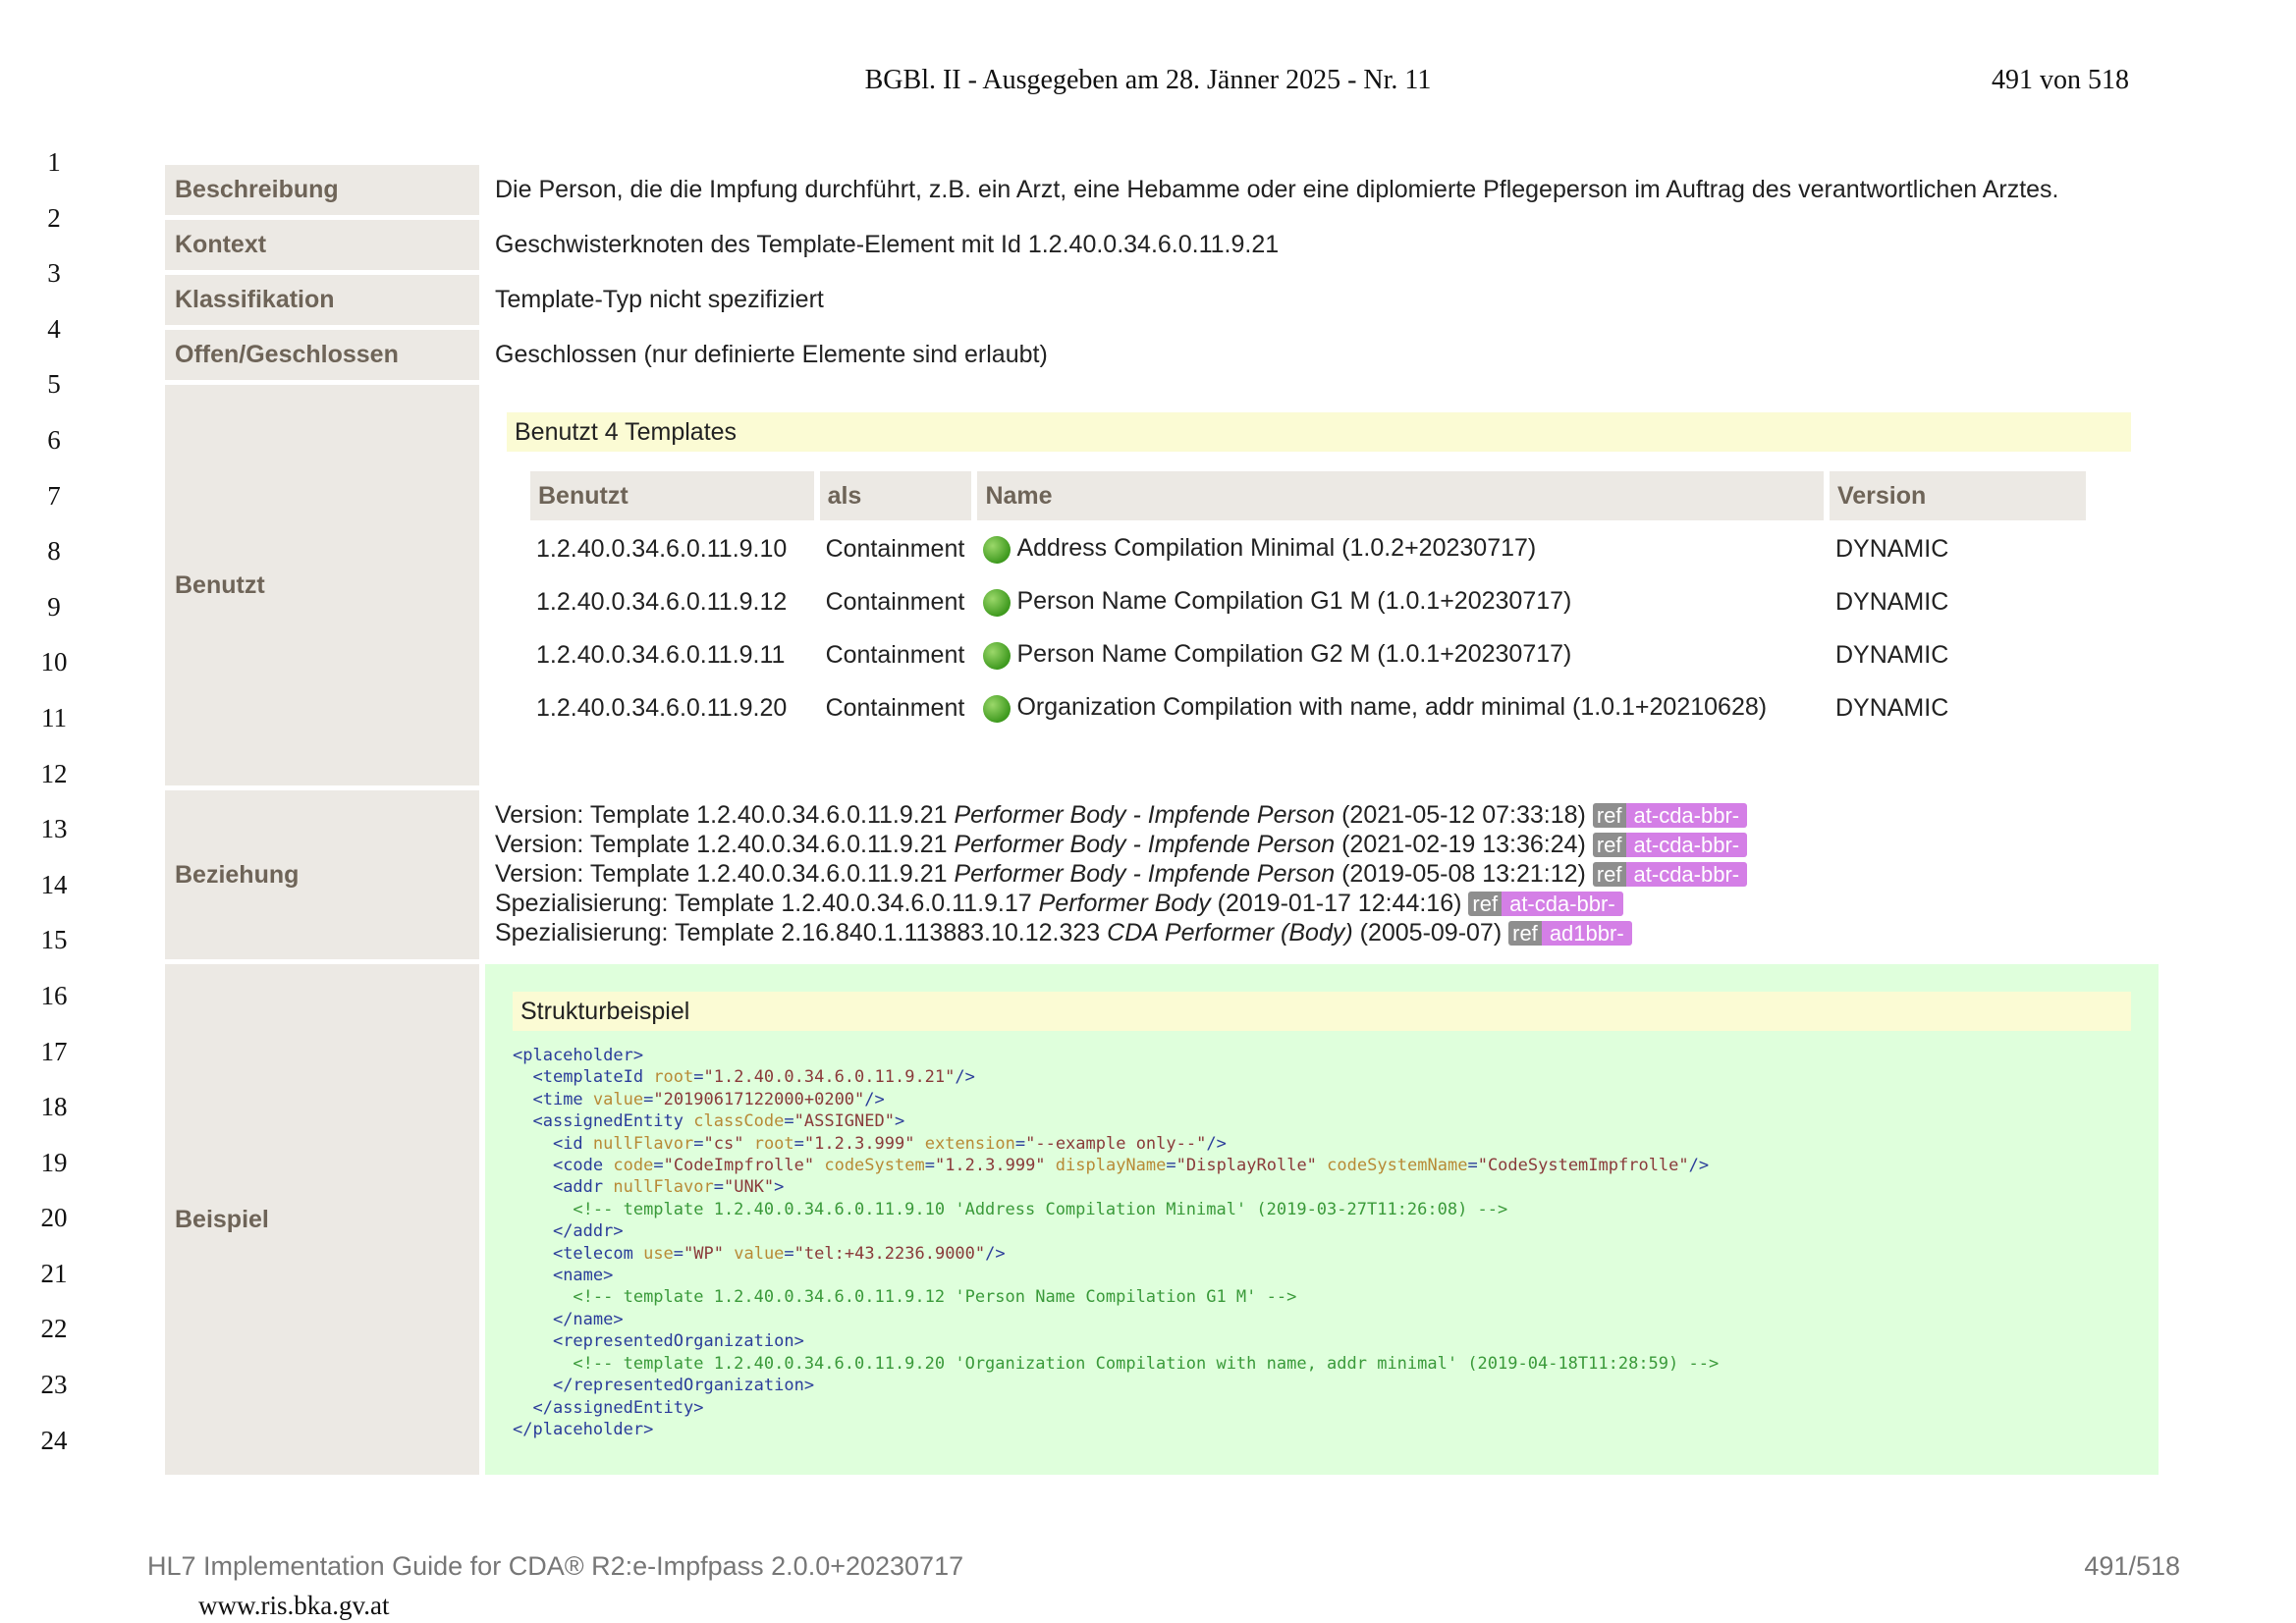 The width and height of the screenshot is (2296, 1623). What do you see at coordinates (54, 1051) in the screenshot?
I see `line-number: 17` at bounding box center [54, 1051].